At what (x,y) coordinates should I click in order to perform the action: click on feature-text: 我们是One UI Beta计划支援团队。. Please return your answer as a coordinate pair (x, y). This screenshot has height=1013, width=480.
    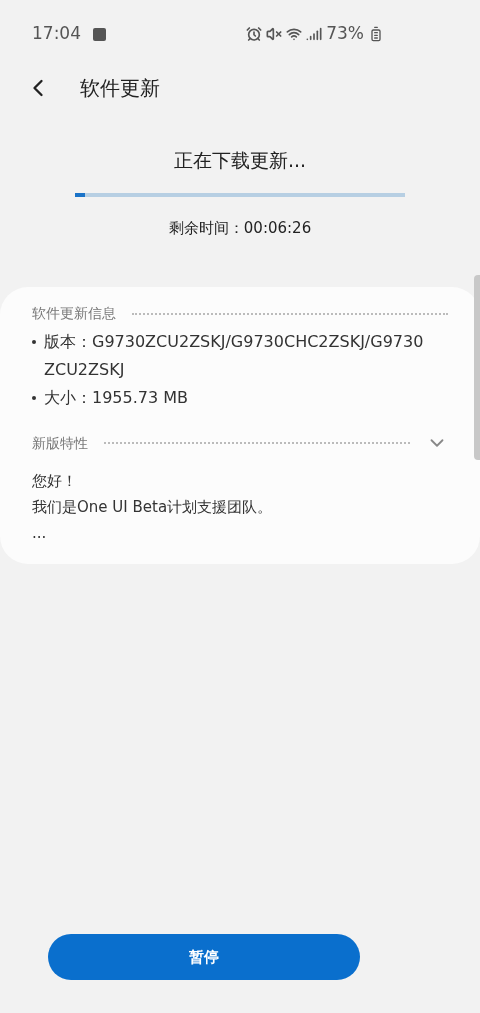
    Looking at the image, I should click on (153, 507).